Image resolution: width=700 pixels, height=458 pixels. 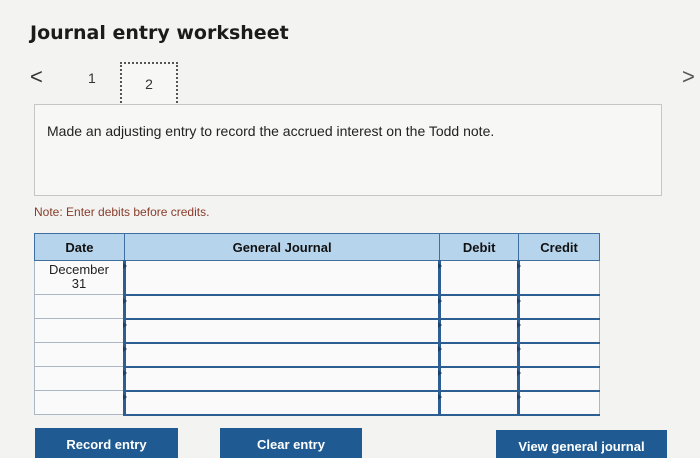 What do you see at coordinates (92, 78) in the screenshot?
I see `page-tab-1: 1` at bounding box center [92, 78].